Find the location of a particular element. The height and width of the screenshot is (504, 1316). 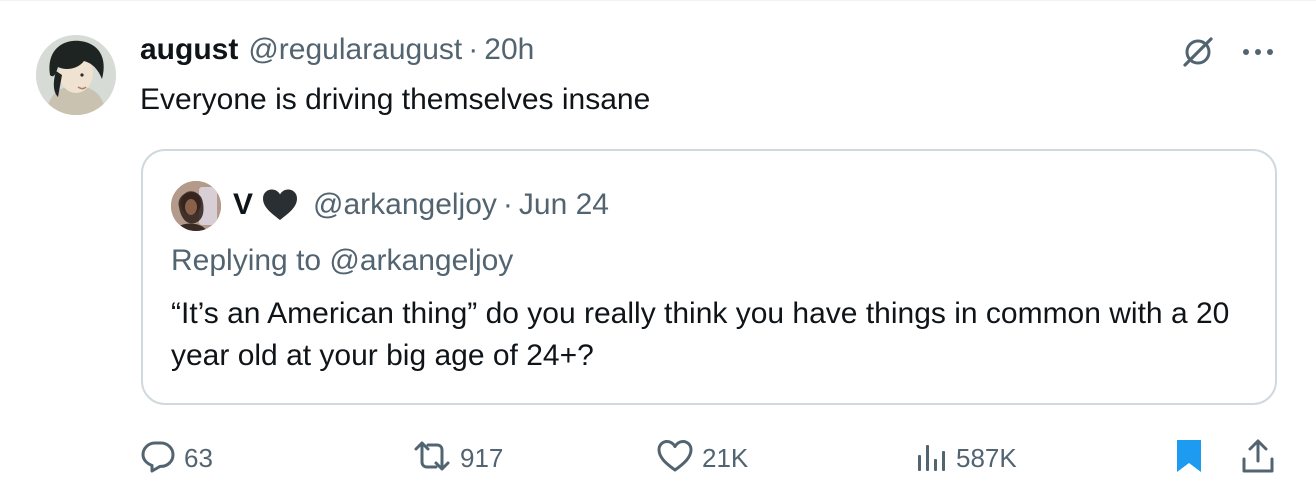

share-upload-icon is located at coordinates (1258, 458).